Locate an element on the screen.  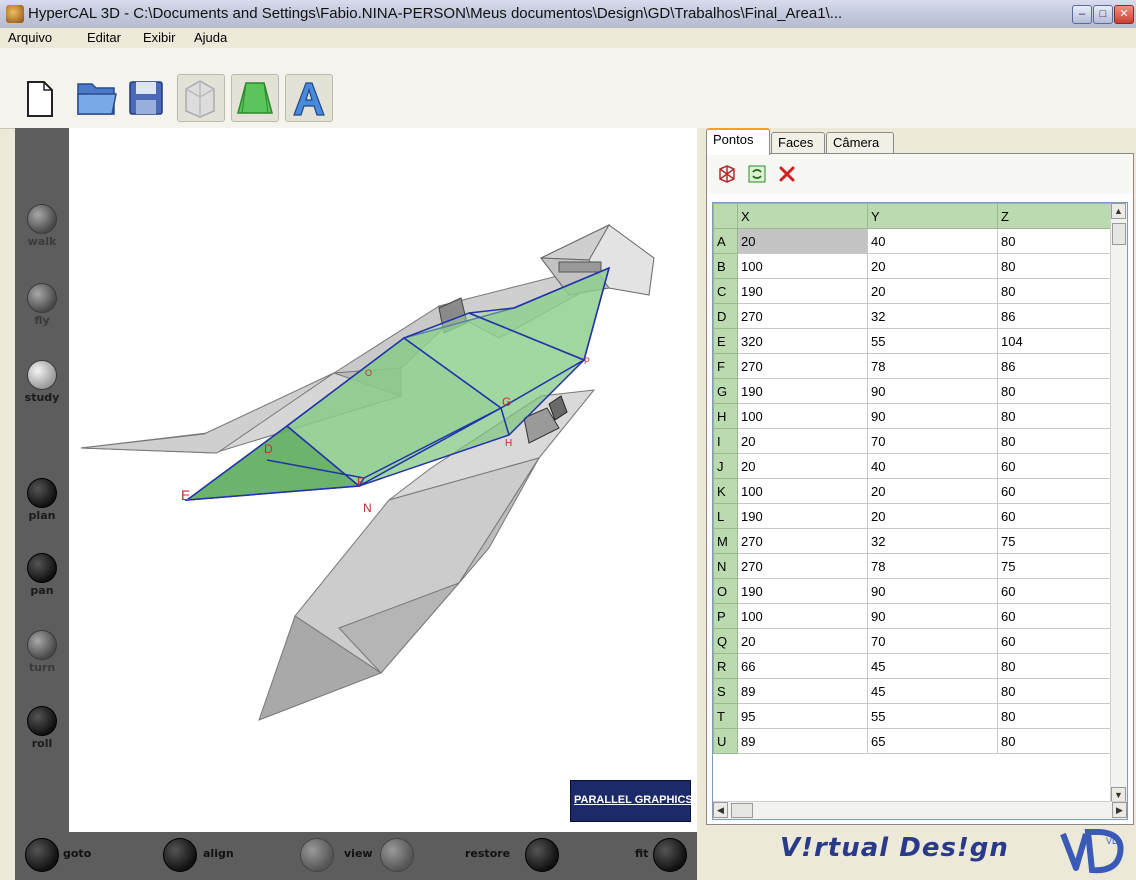
row-header: F is located at coordinates (725, 366).